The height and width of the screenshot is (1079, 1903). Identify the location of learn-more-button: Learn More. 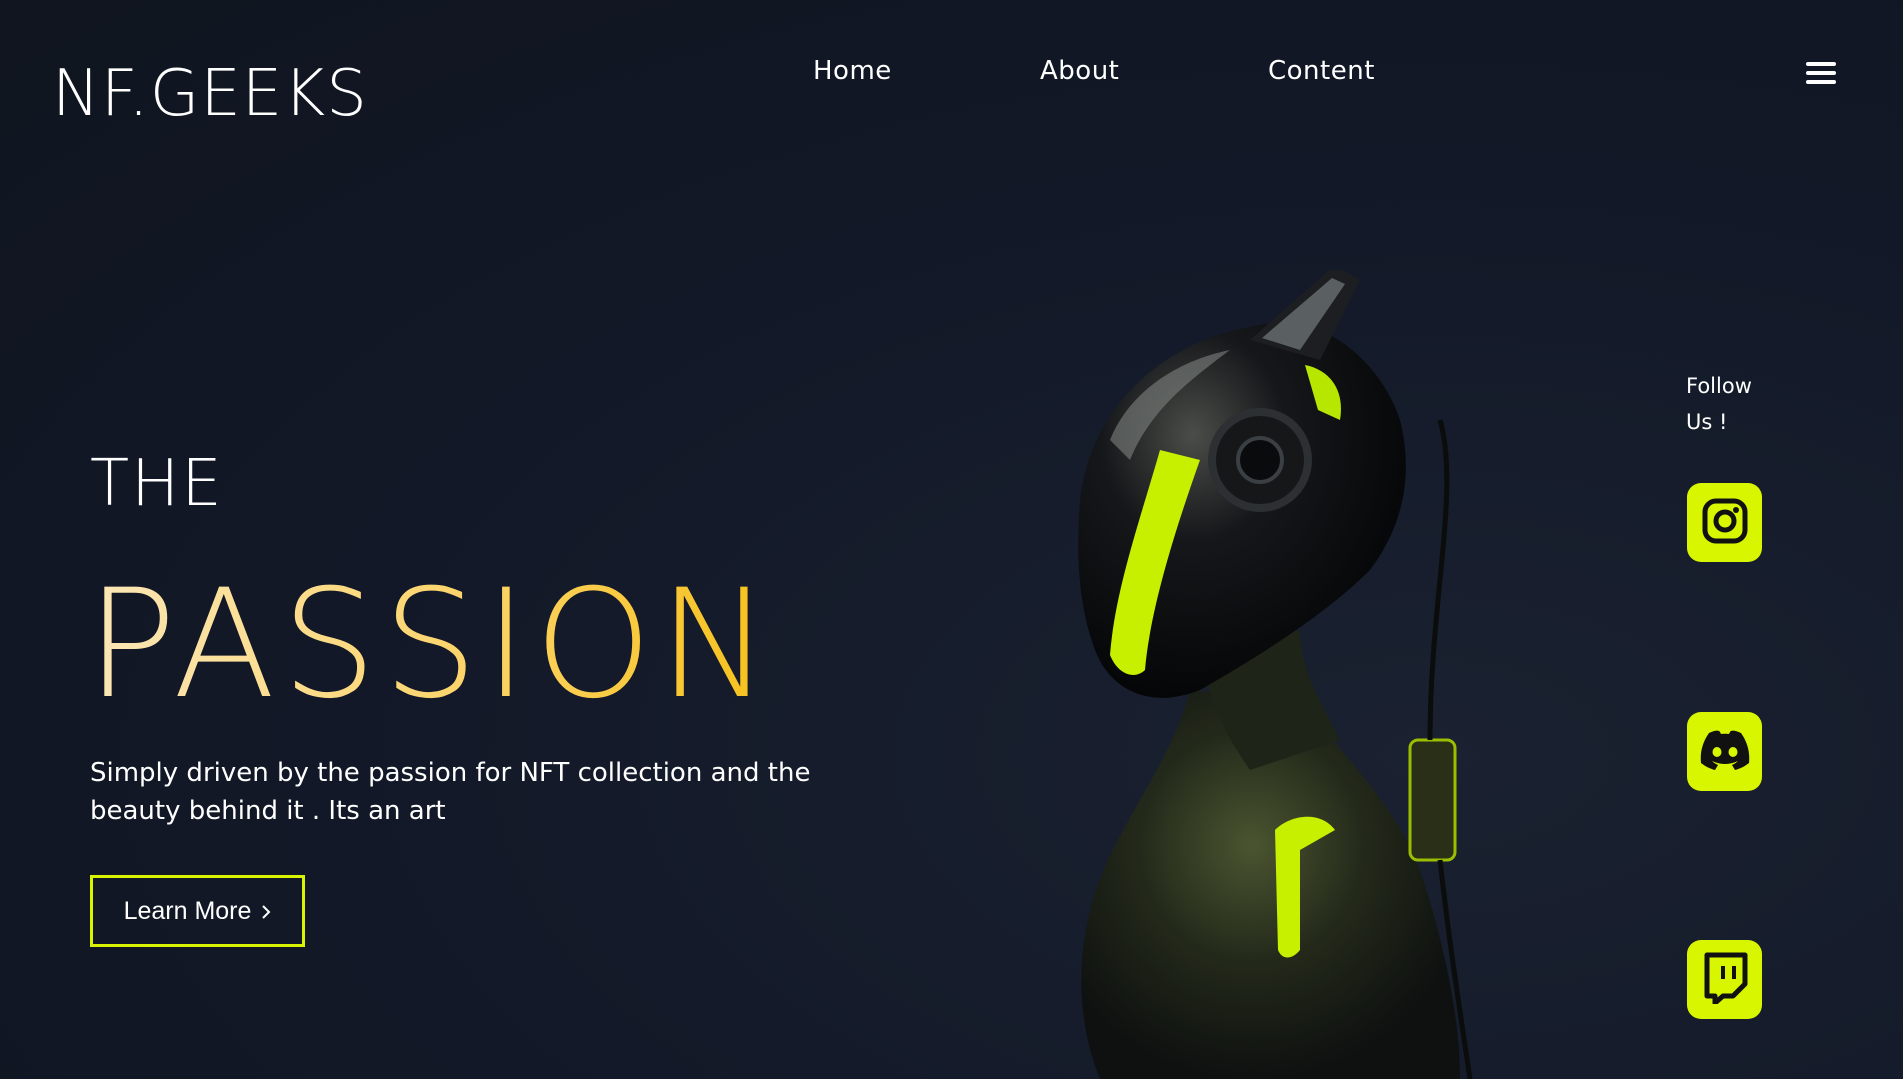
(197, 911).